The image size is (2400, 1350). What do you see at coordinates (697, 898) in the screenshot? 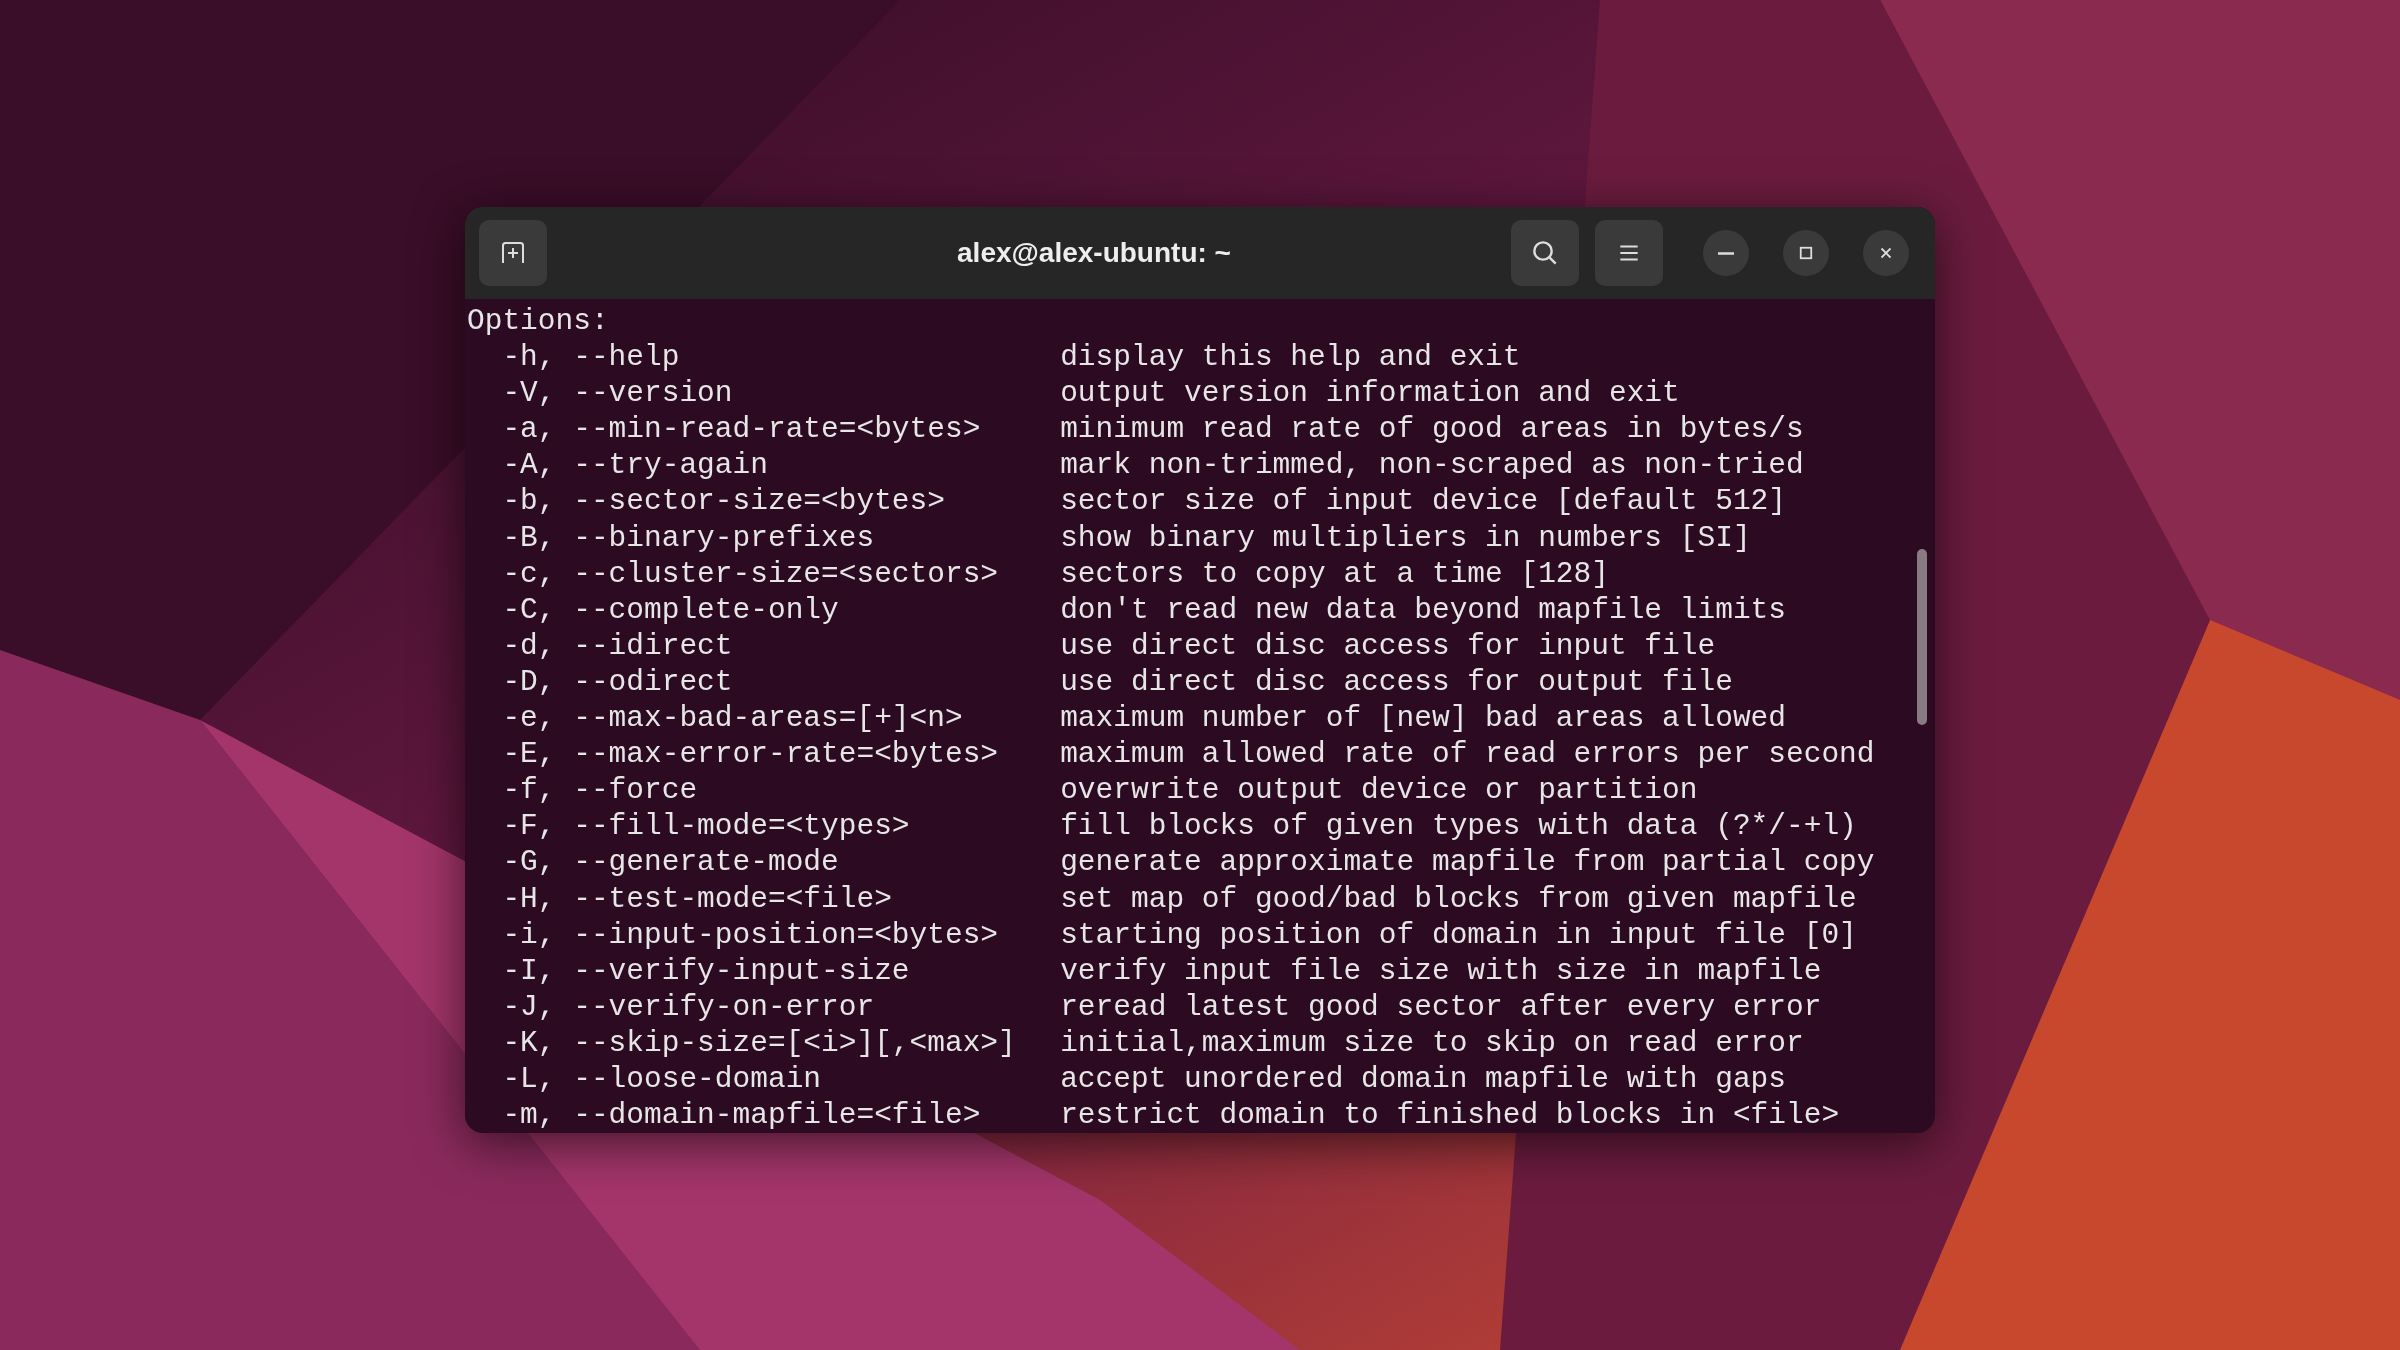
I see `option-flag-text: -H, --test-mode=<file>` at bounding box center [697, 898].